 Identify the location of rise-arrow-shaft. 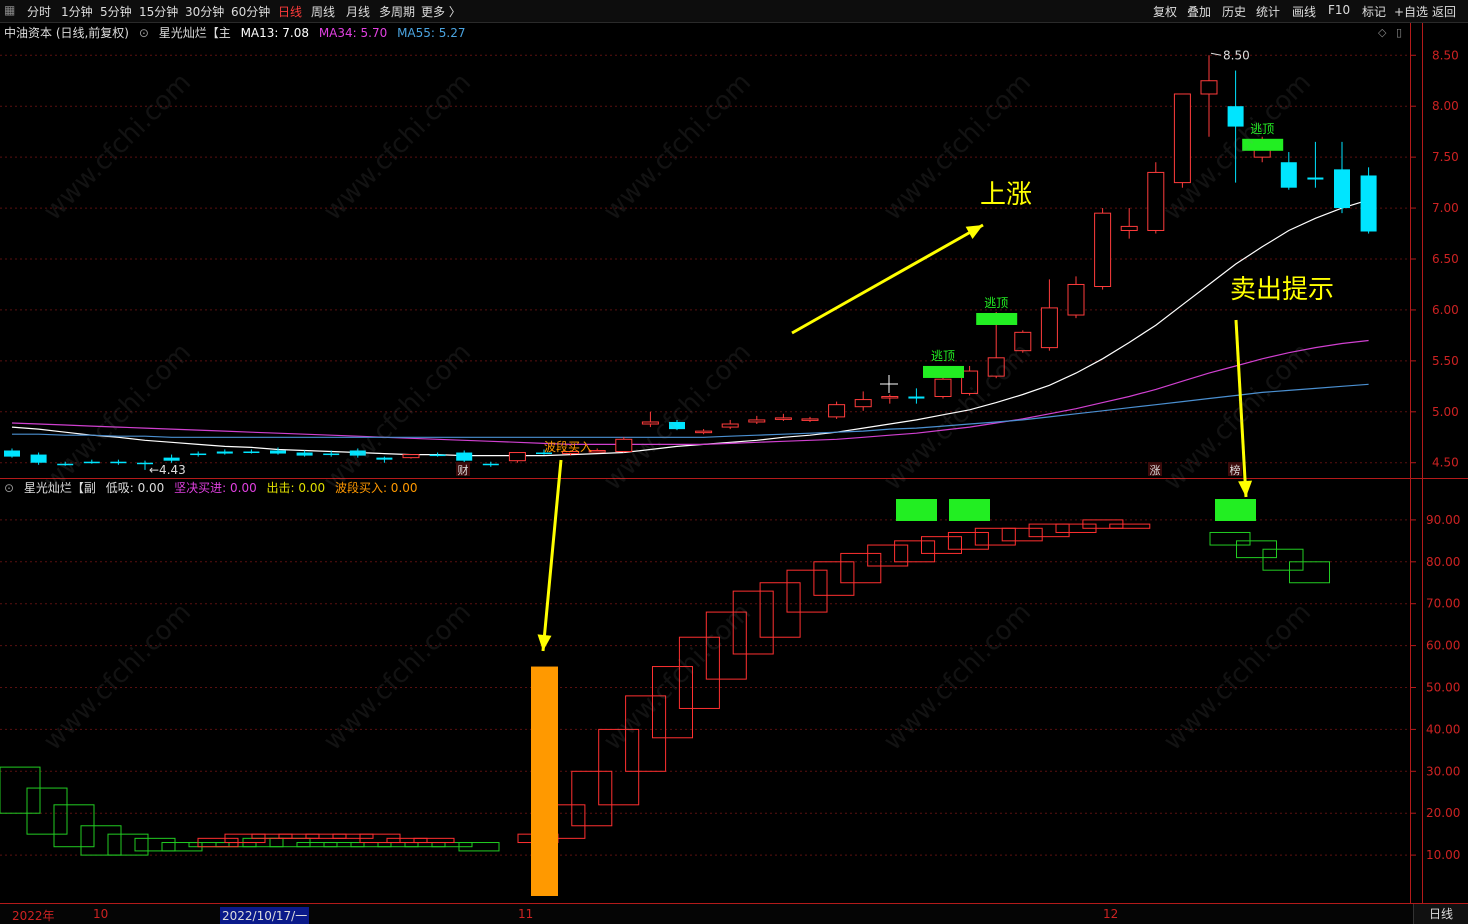
(887, 279).